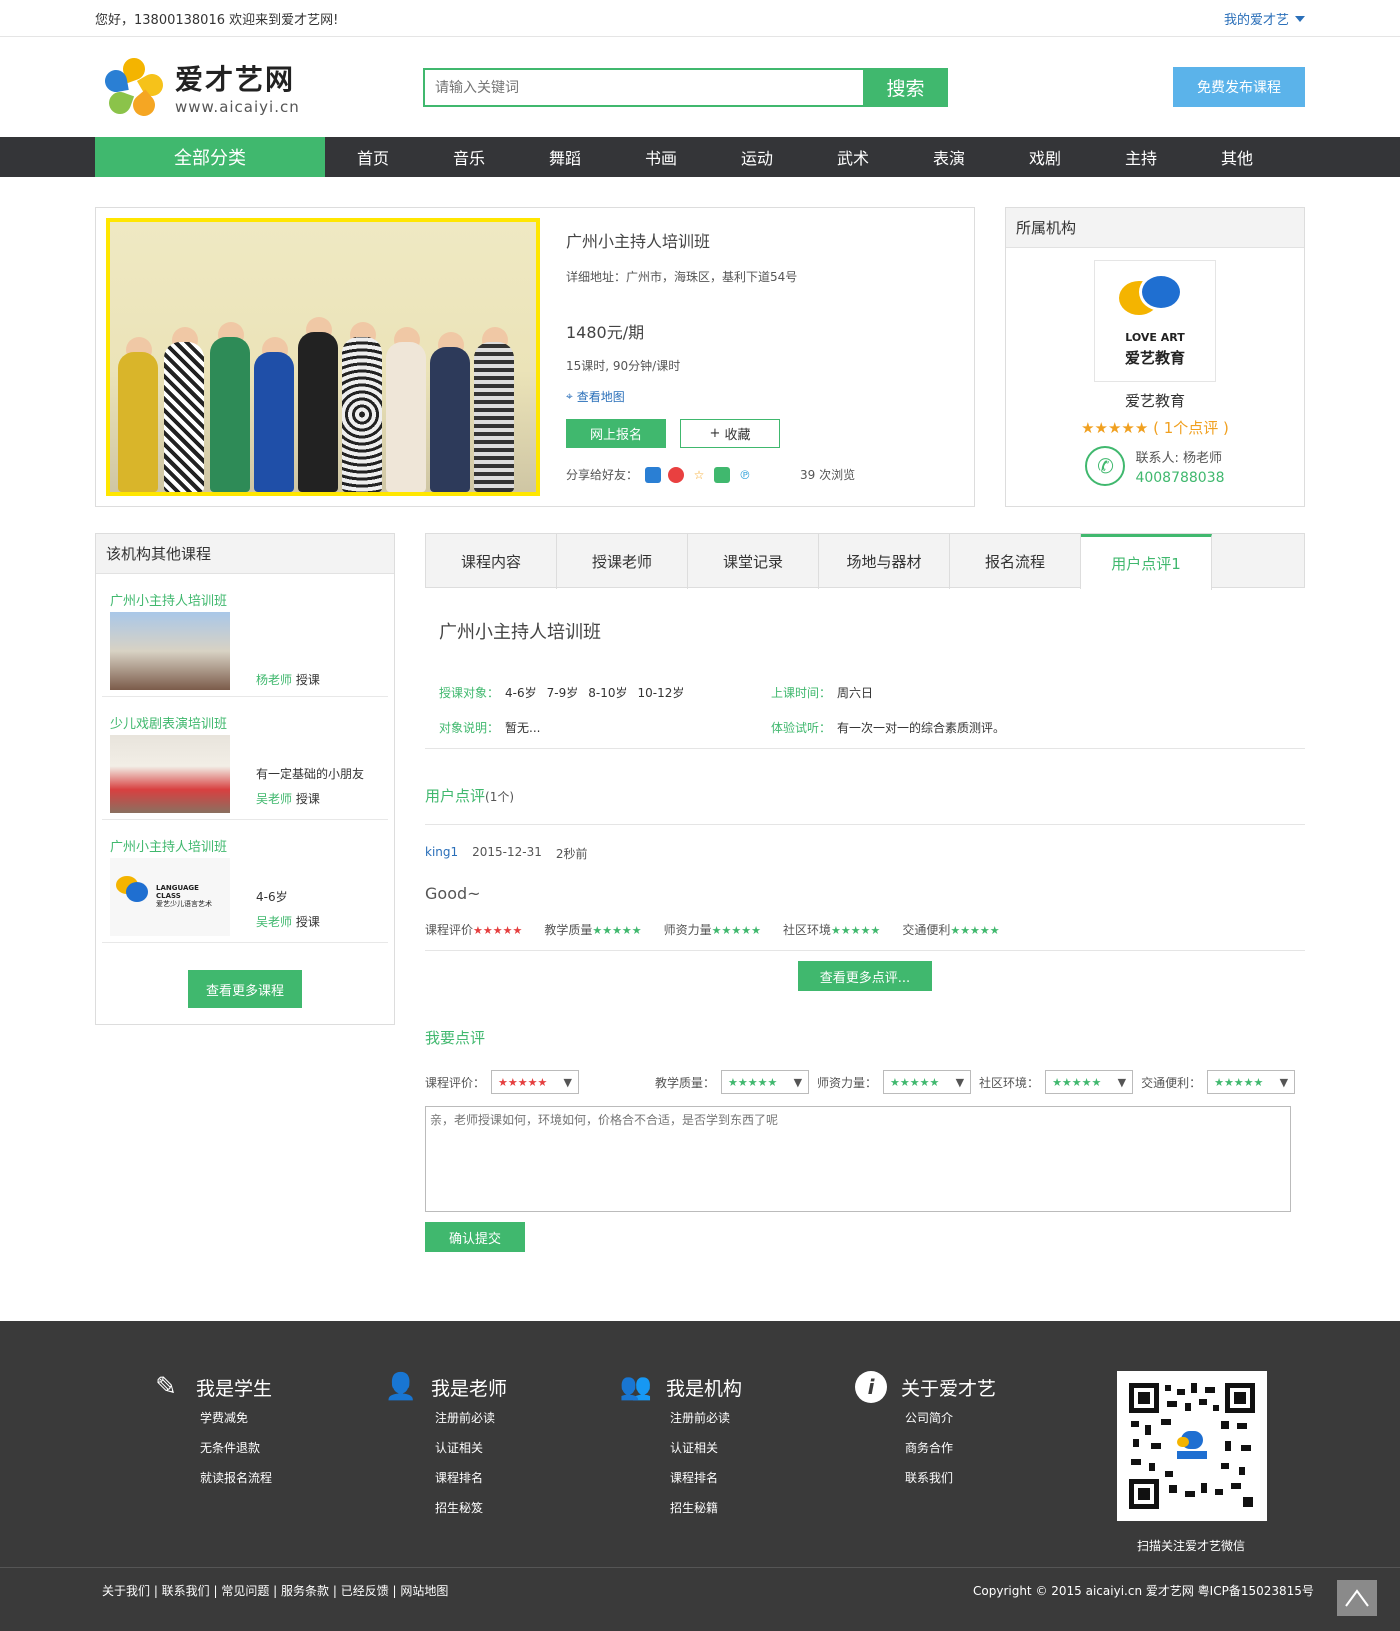 The image size is (1400, 1631). Describe the element at coordinates (926, 930) in the screenshot. I see `score-label: 交通便利` at that location.